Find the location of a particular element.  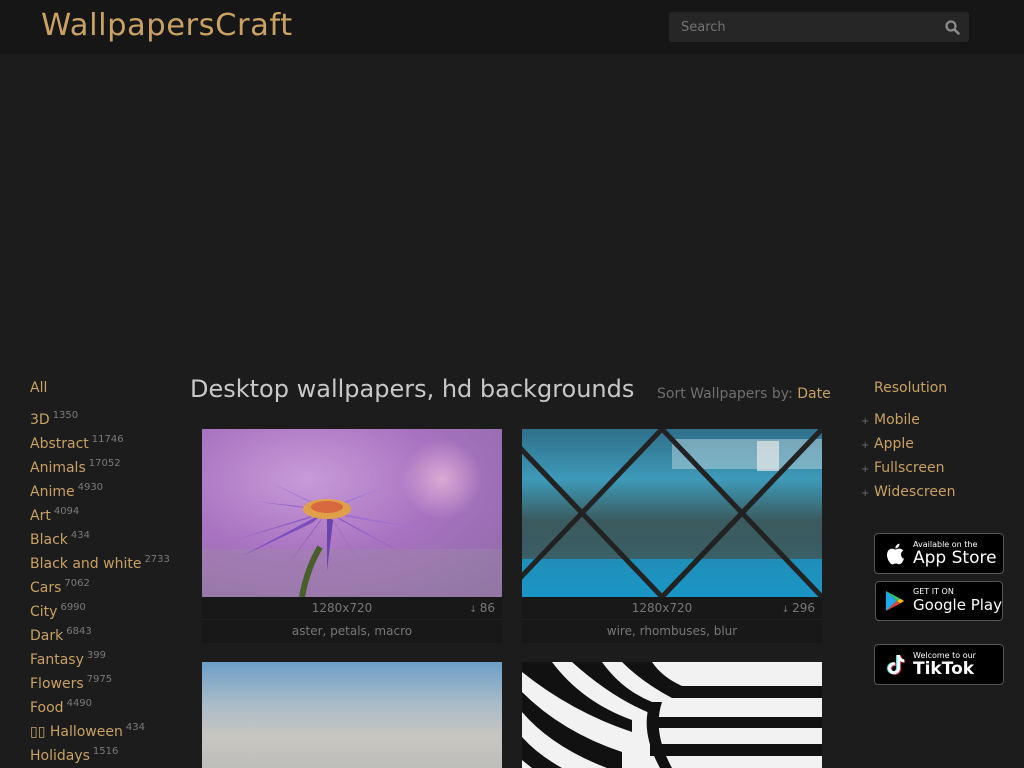

category-item: Dark 6843 is located at coordinates (105, 636).